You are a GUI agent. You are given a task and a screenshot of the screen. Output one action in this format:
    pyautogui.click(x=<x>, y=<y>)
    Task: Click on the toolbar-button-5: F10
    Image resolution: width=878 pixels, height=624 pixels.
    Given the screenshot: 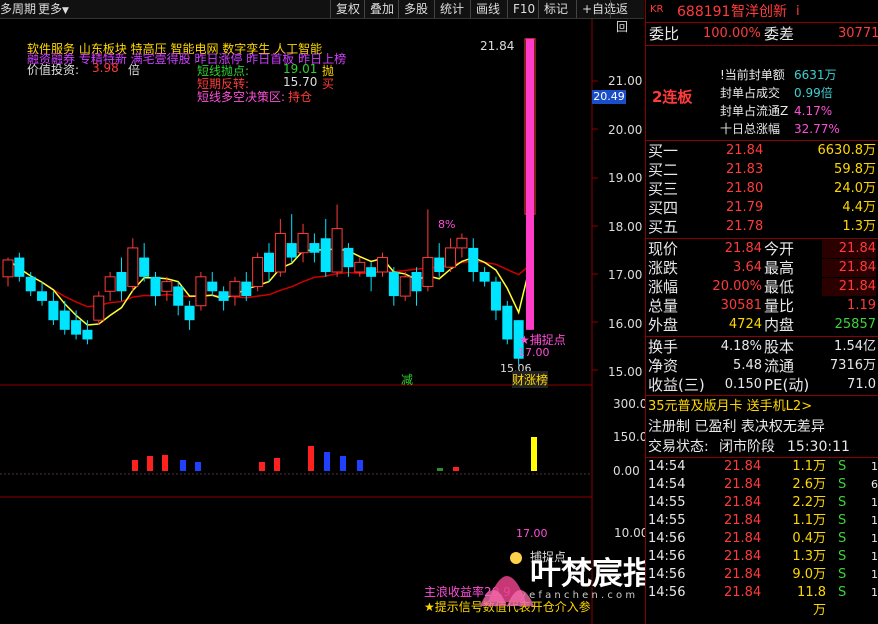 What is the action you would take?
    pyautogui.click(x=523, y=9)
    